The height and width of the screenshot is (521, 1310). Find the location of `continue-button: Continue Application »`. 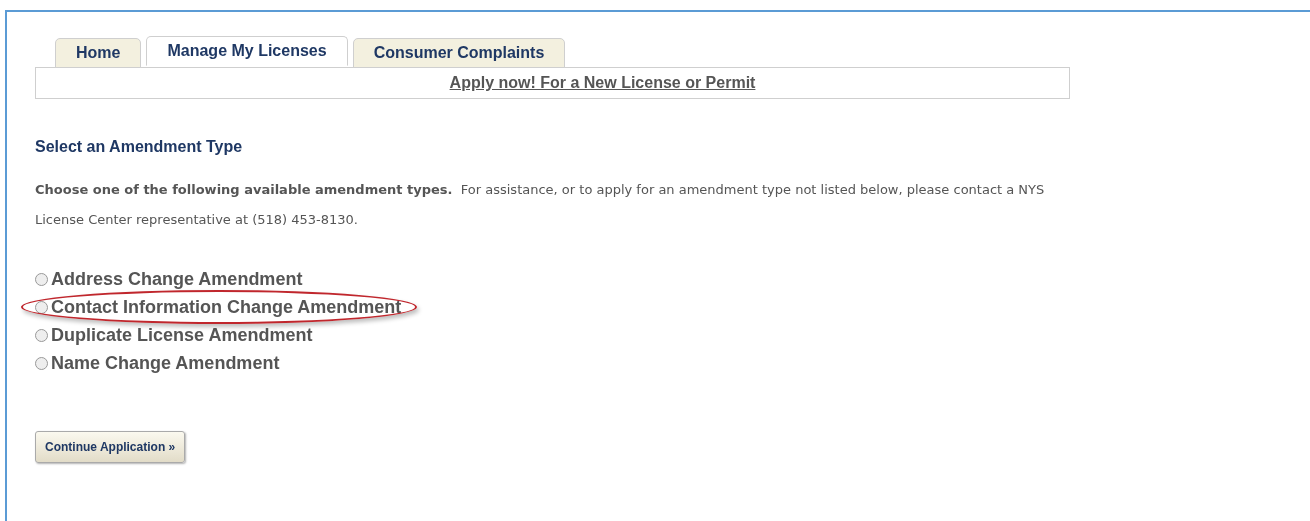

continue-button: Continue Application » is located at coordinates (110, 447).